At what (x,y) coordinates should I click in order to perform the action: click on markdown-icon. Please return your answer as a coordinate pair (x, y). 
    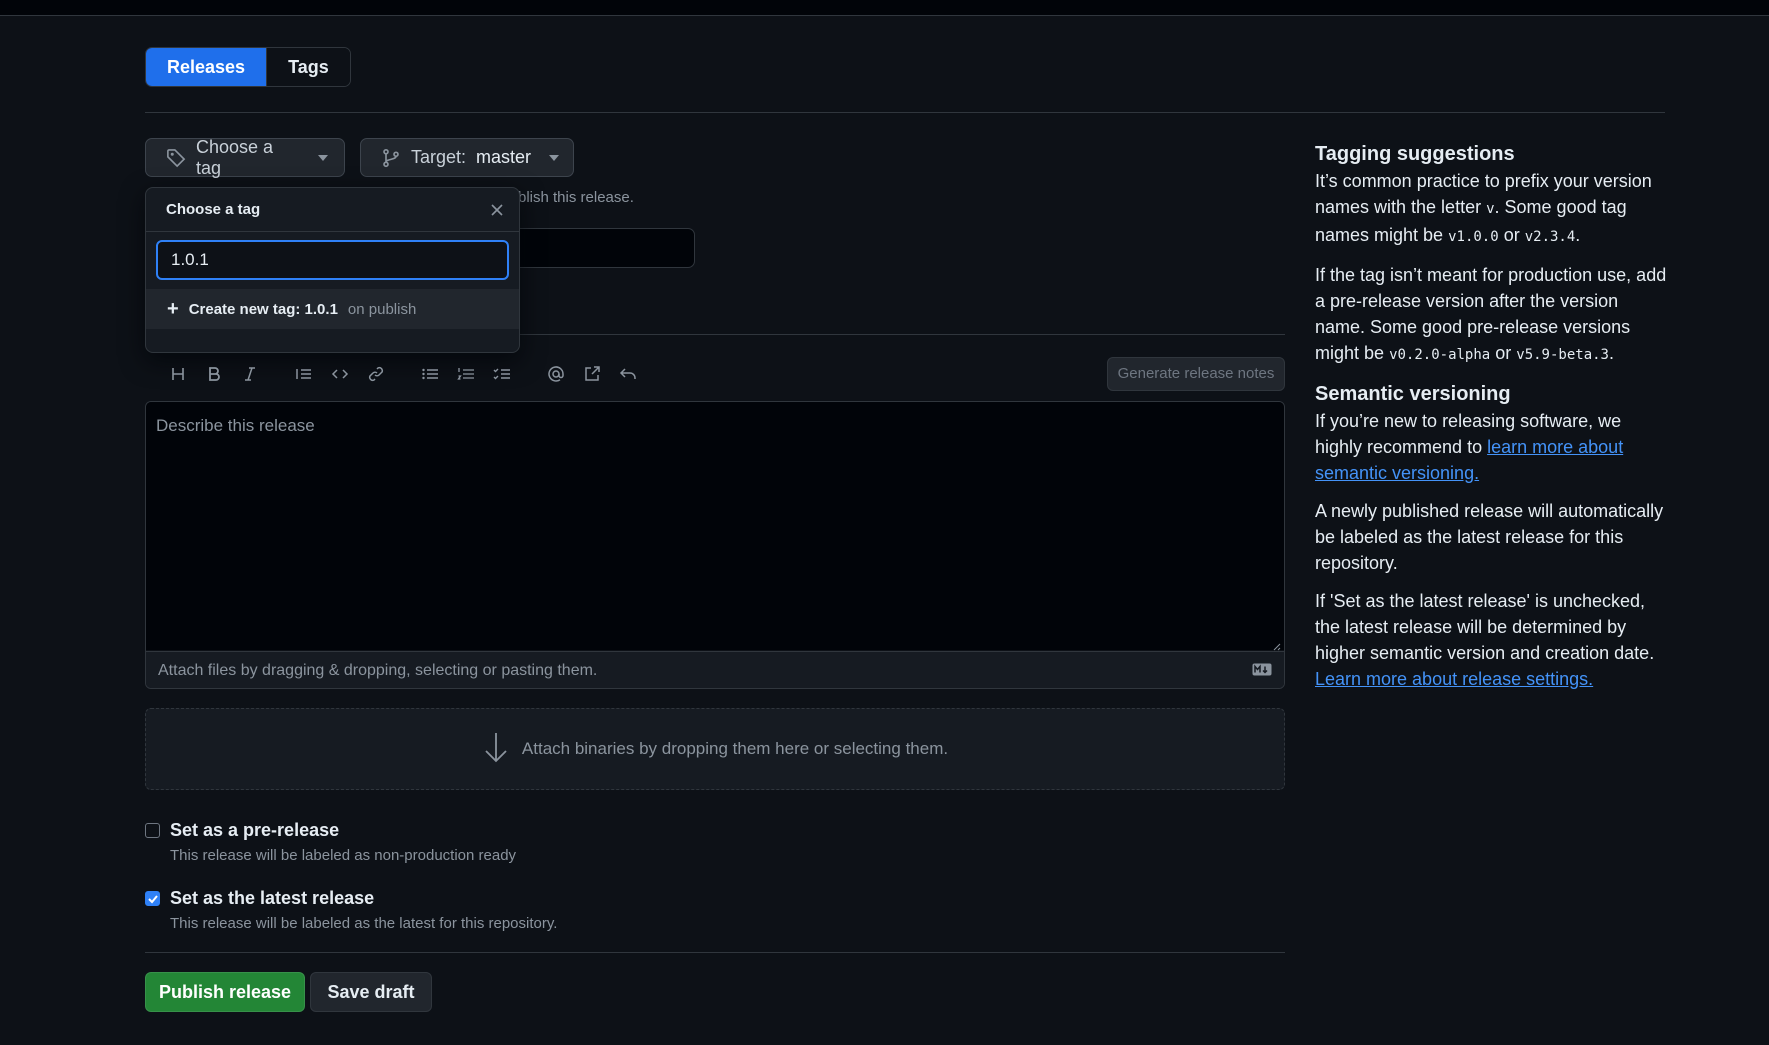
    Looking at the image, I should click on (1262, 672).